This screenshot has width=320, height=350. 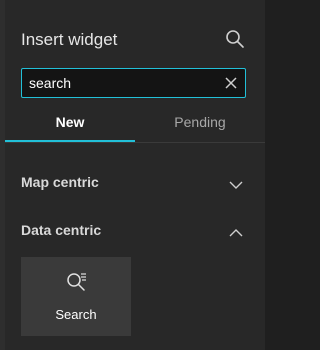 What do you see at coordinates (76, 282) in the screenshot?
I see `search-widget-icon` at bounding box center [76, 282].